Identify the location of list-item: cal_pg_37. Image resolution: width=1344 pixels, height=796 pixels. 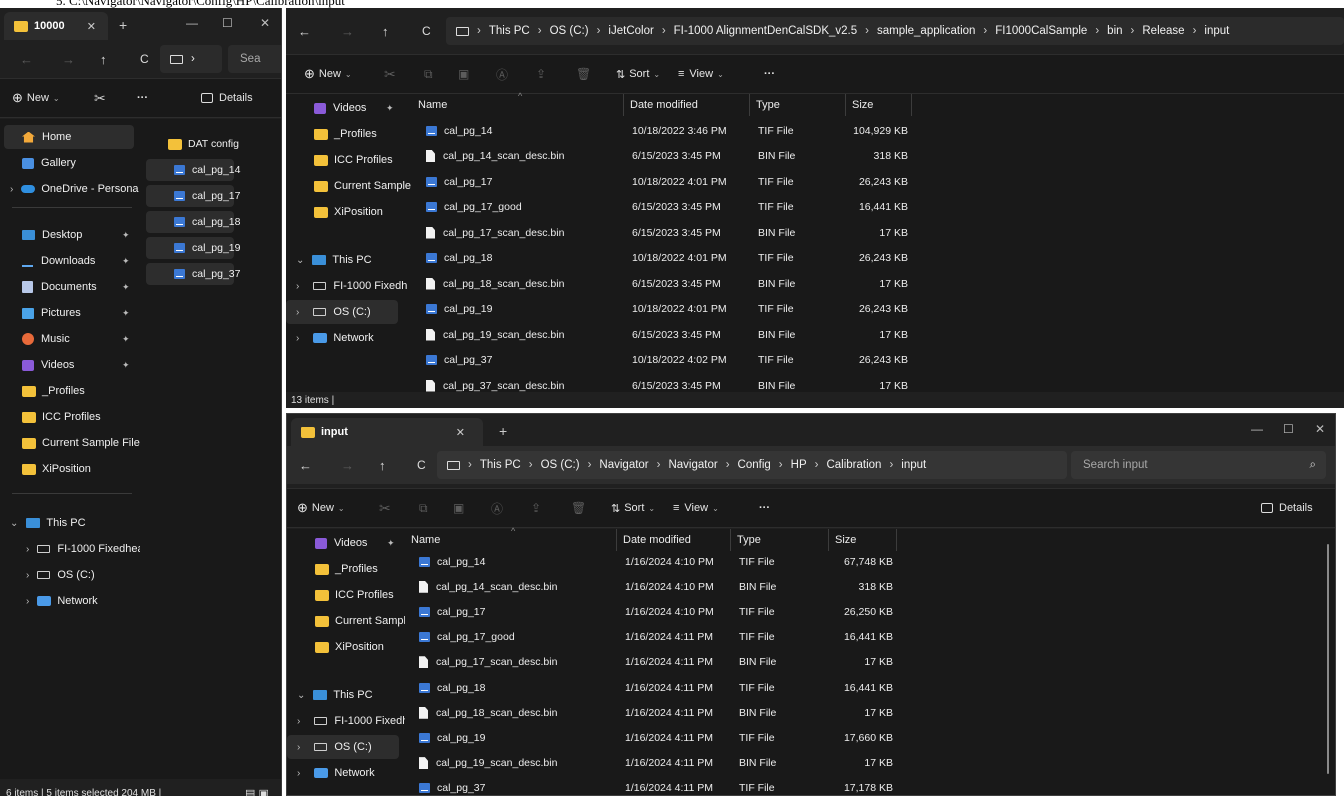
(193, 274).